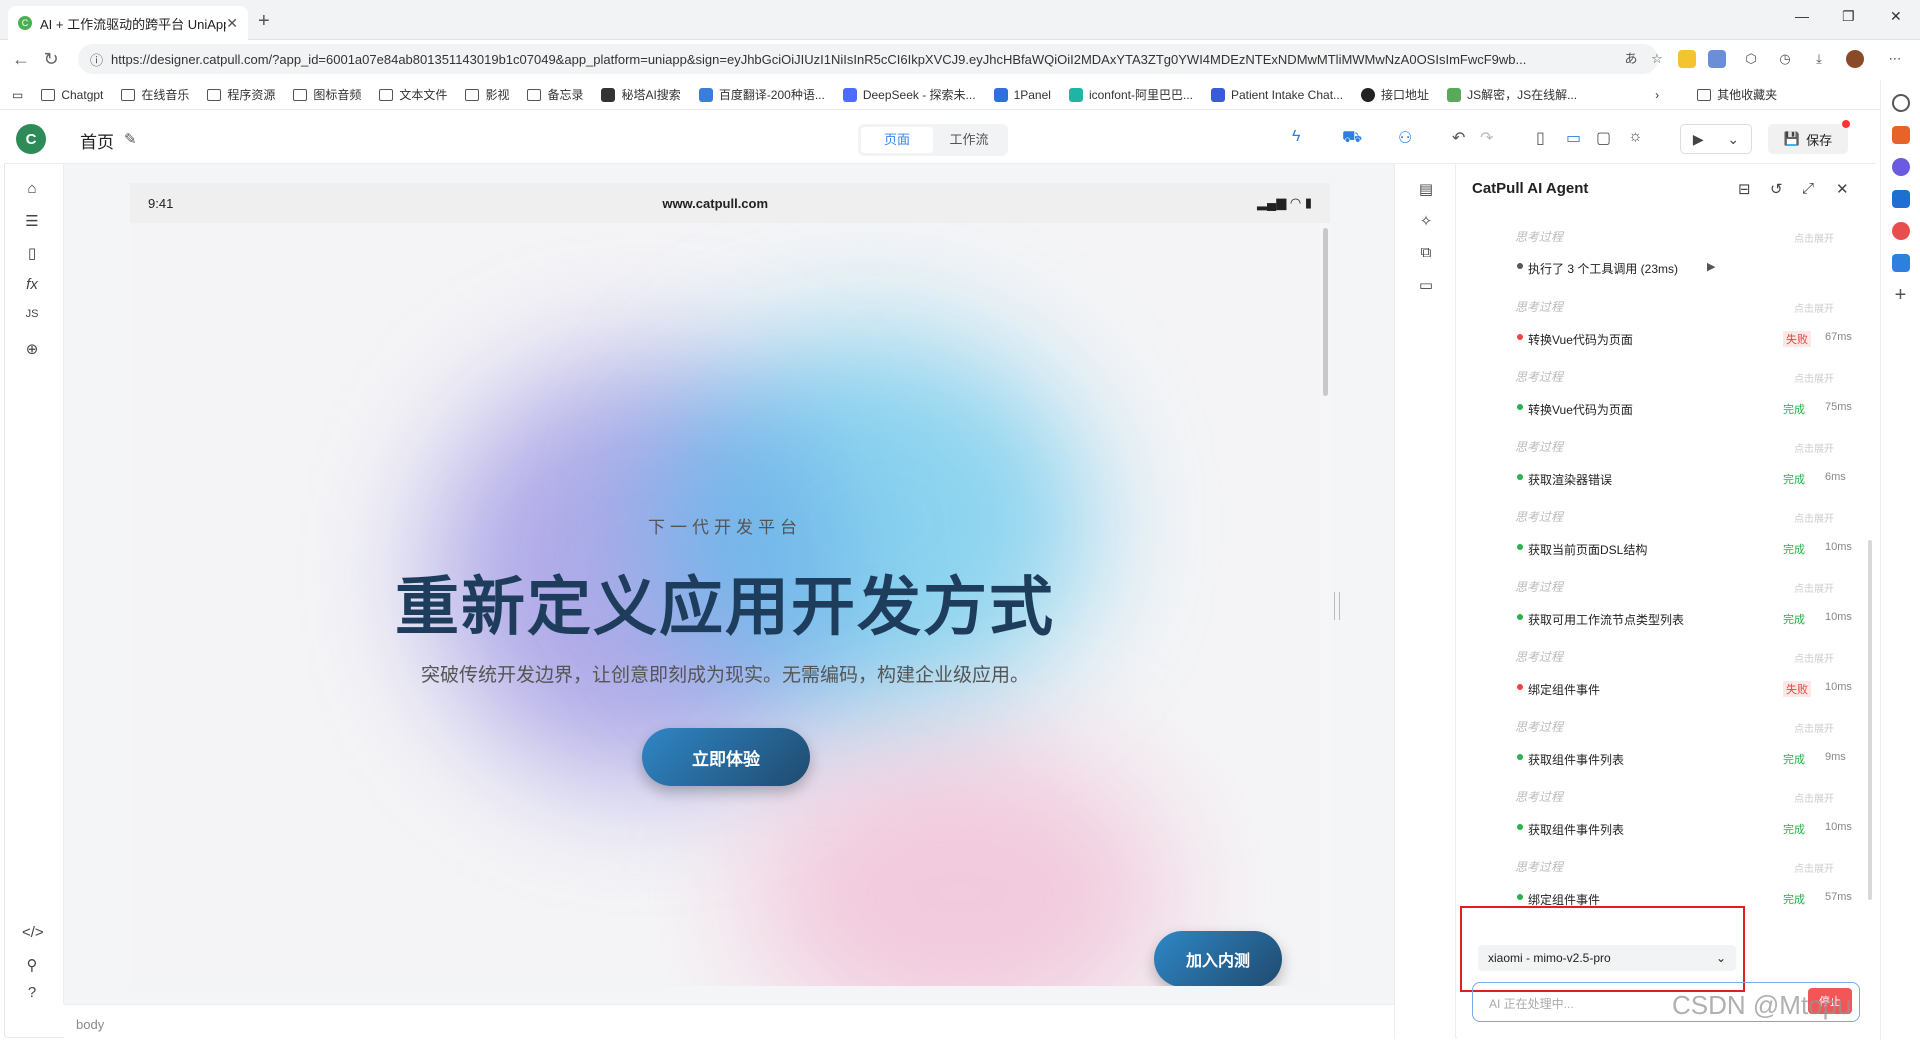 This screenshot has width=1920, height=1040. What do you see at coordinates (1657, 264) in the screenshot?
I see `tool-summary-row: 执行了 3 个工具调用 (23ms) ▶` at bounding box center [1657, 264].